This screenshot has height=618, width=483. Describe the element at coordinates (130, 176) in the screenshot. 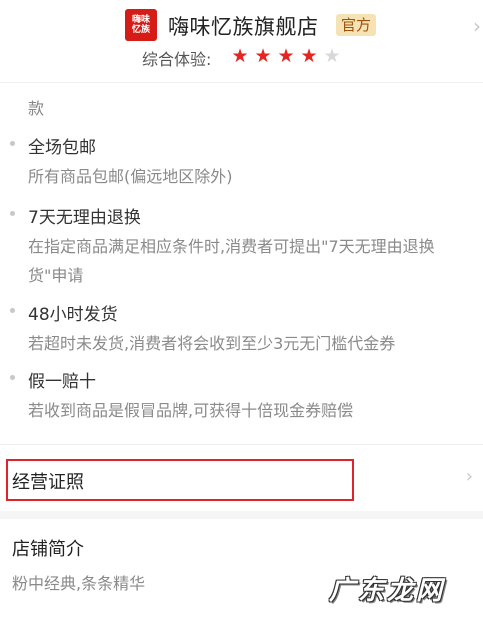

I see `service-desc: 所有商品包邮(偏远地区除外)` at that location.